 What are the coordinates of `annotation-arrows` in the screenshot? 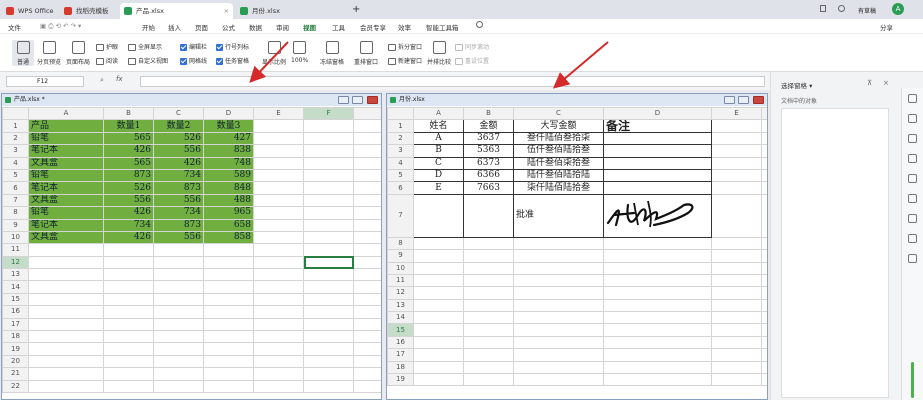 It's located at (429, 65).